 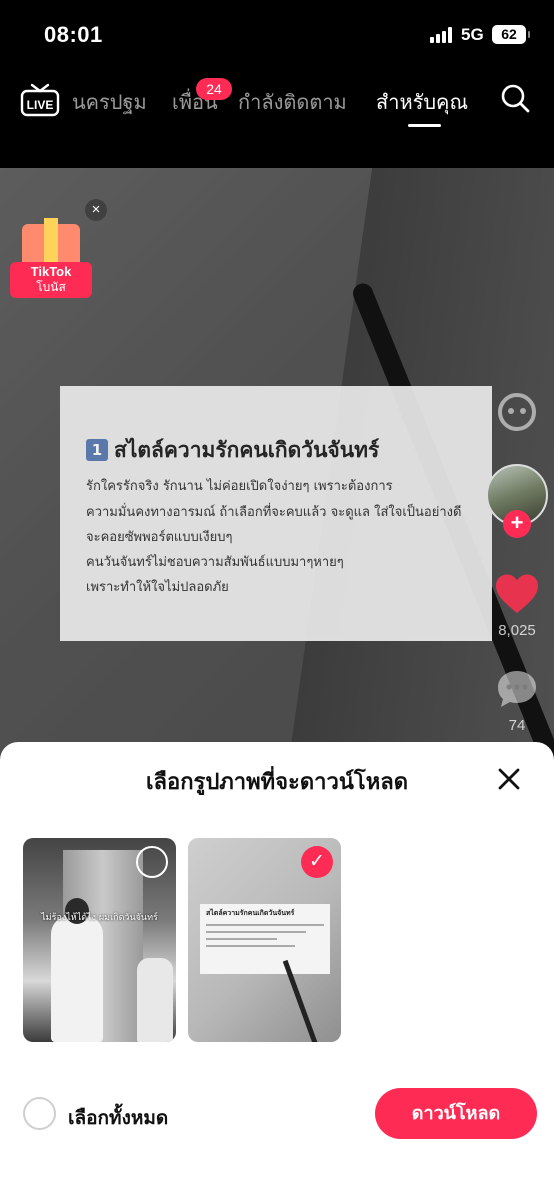 What do you see at coordinates (422, 102) in the screenshot?
I see `tab-for-you: สำหรับคุณ` at bounding box center [422, 102].